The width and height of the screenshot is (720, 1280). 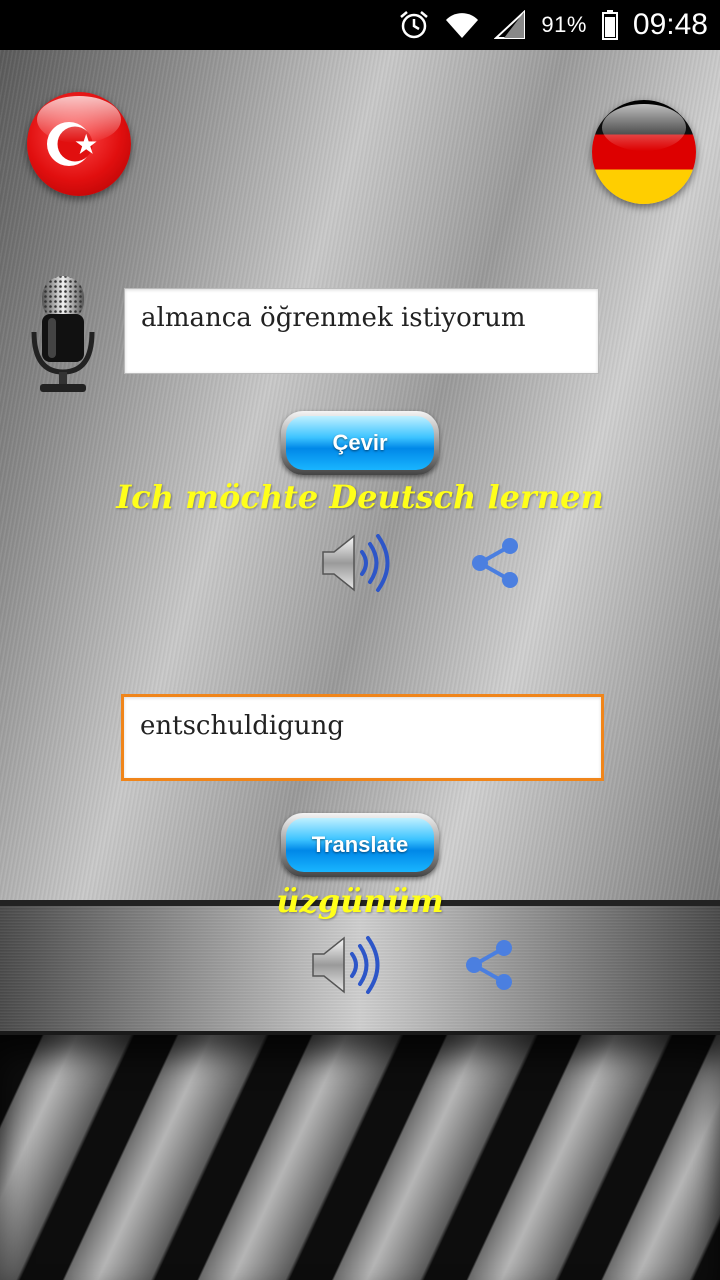 I want to click on translate-button-label: Çevir, so click(x=360, y=443).